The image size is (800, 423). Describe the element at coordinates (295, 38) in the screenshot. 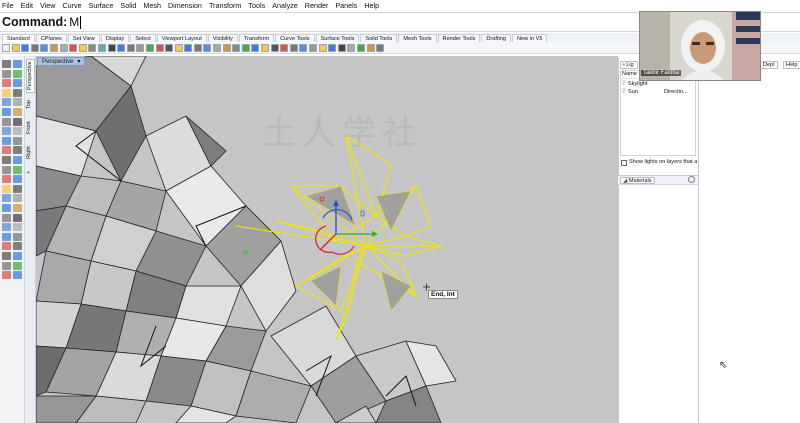

I see `tab-curve-tools: Curve Tools` at that location.